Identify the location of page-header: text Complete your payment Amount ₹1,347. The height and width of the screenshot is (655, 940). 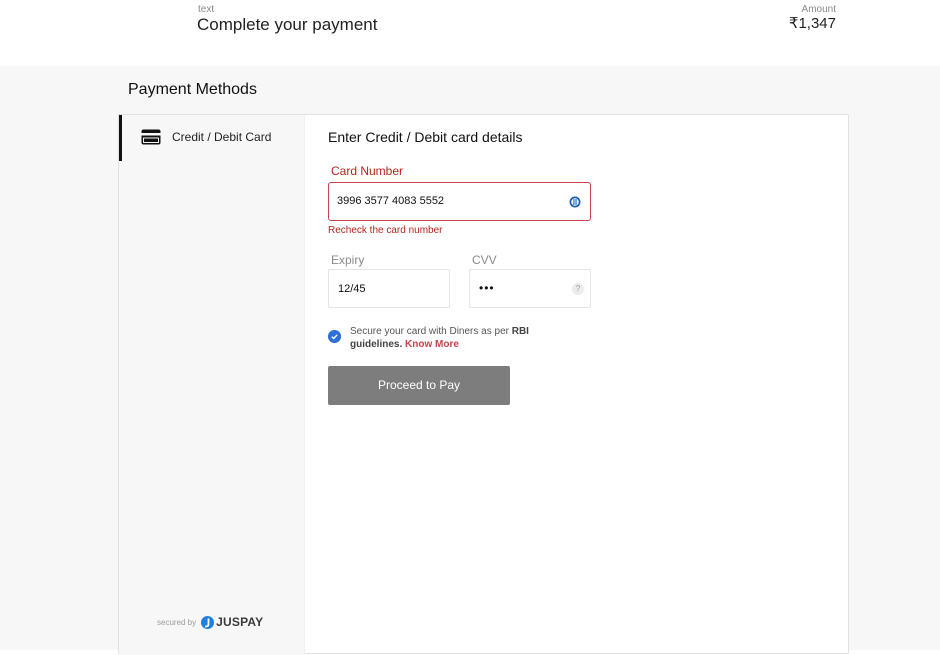
(470, 33).